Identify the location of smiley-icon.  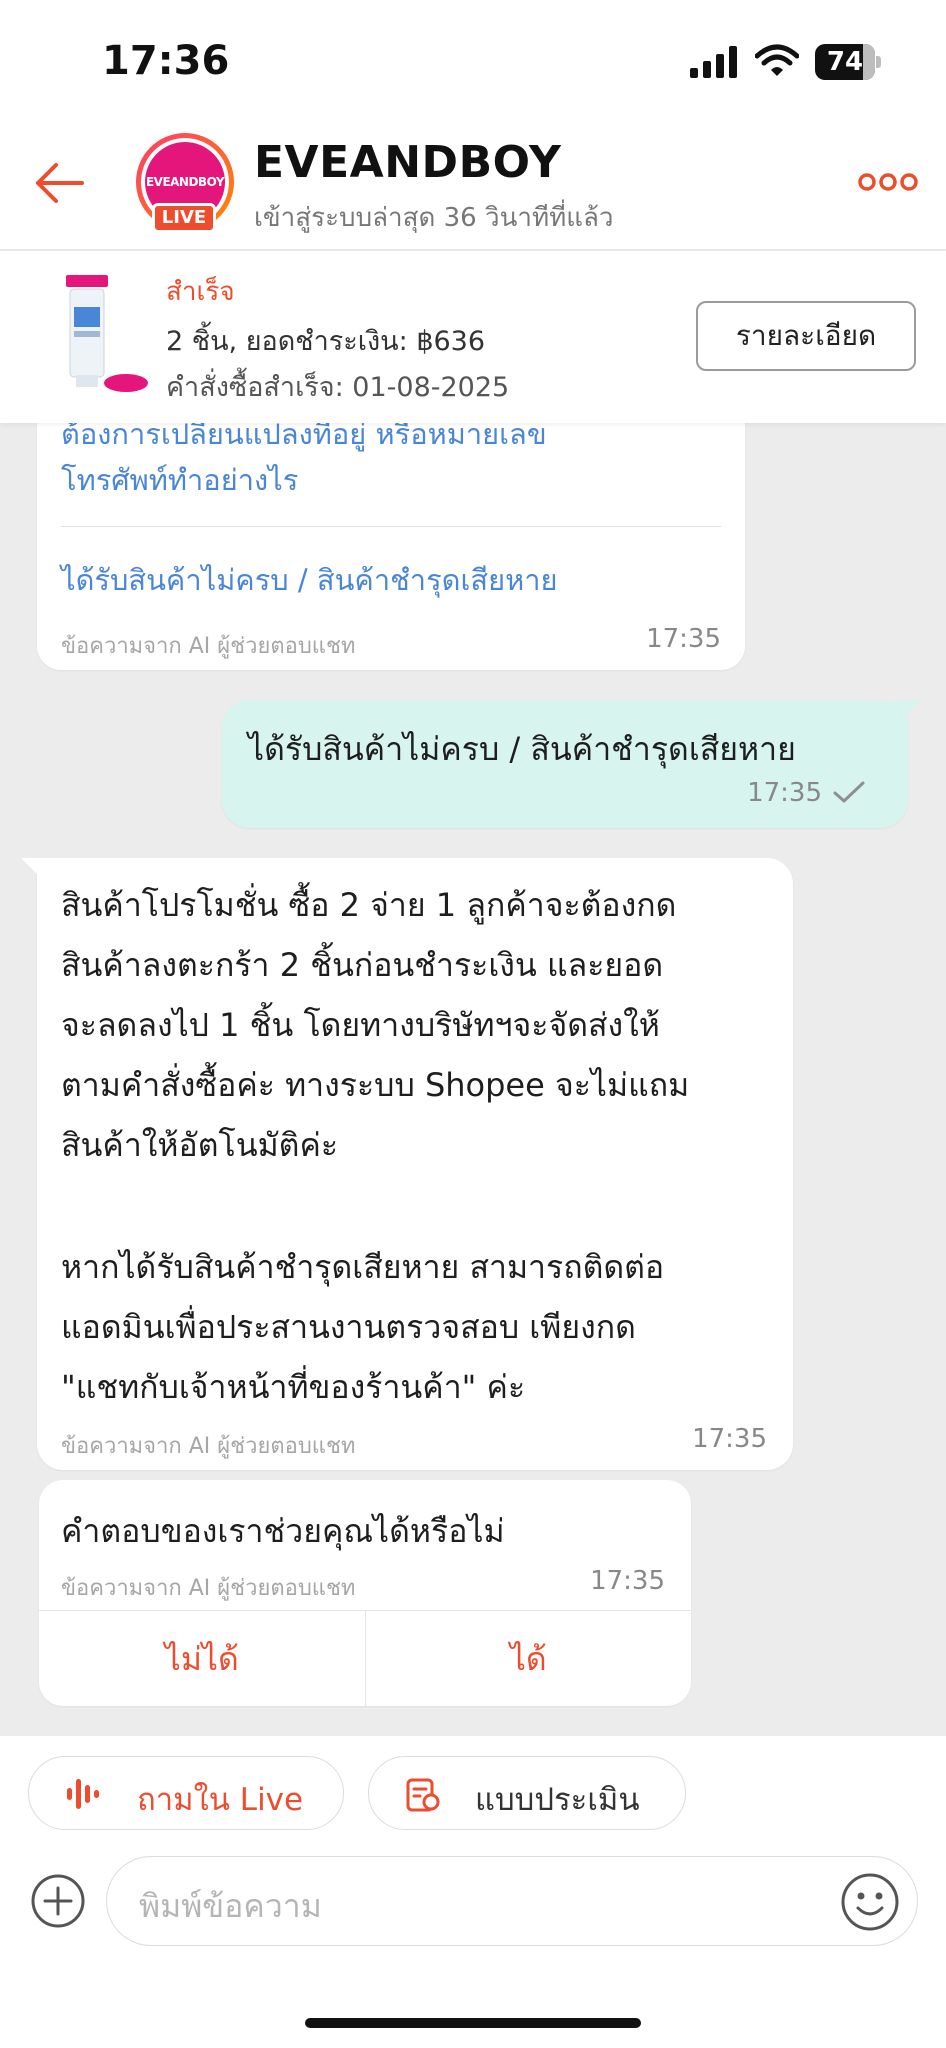
(870, 1902).